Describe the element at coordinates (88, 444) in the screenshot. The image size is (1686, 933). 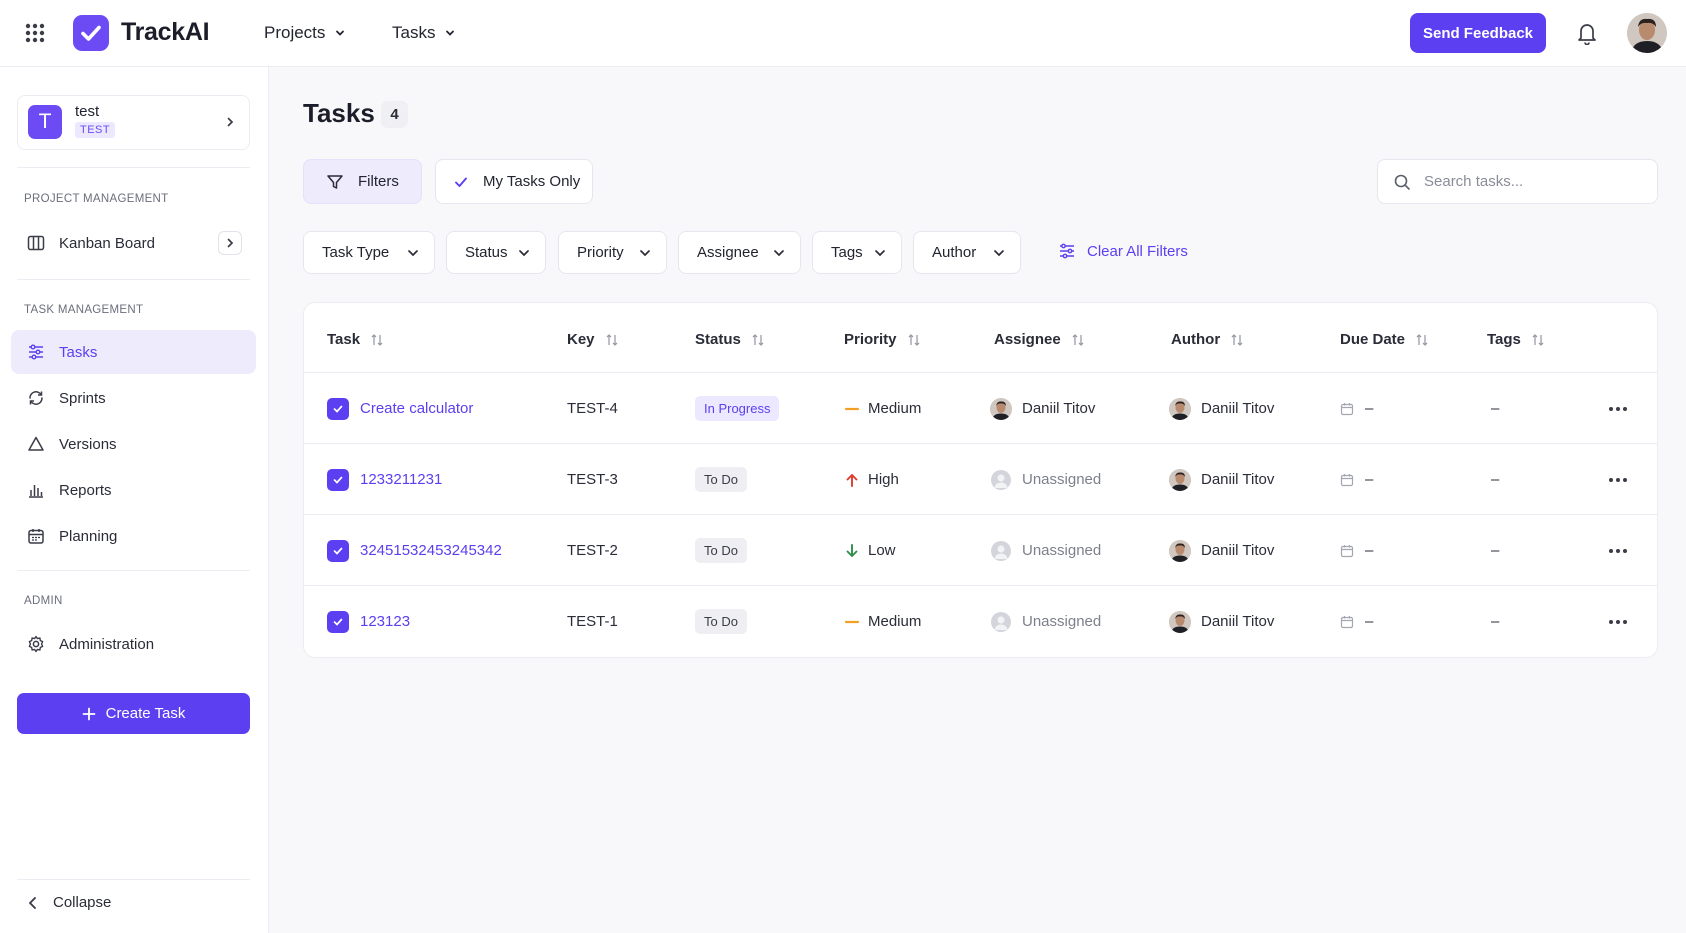
I see `sidebar-item-label: Versions` at that location.